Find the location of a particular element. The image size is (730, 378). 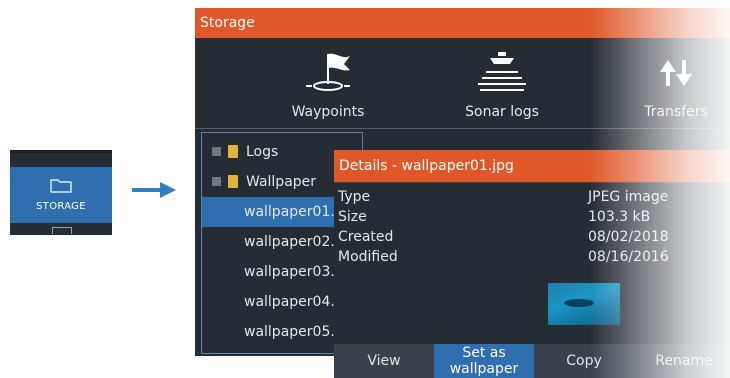

tree-label: Wallpaper is located at coordinates (281, 182).